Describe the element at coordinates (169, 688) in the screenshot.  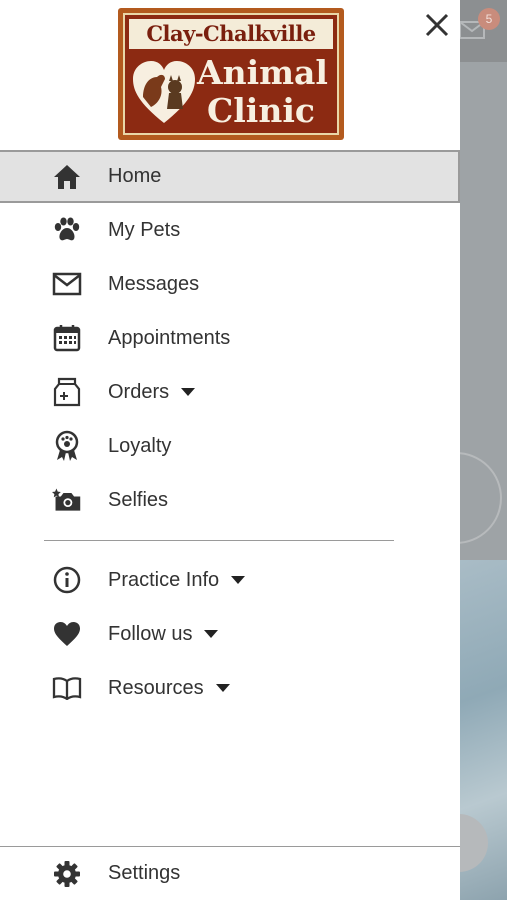
I see `menu-label-resources: Resources` at that location.